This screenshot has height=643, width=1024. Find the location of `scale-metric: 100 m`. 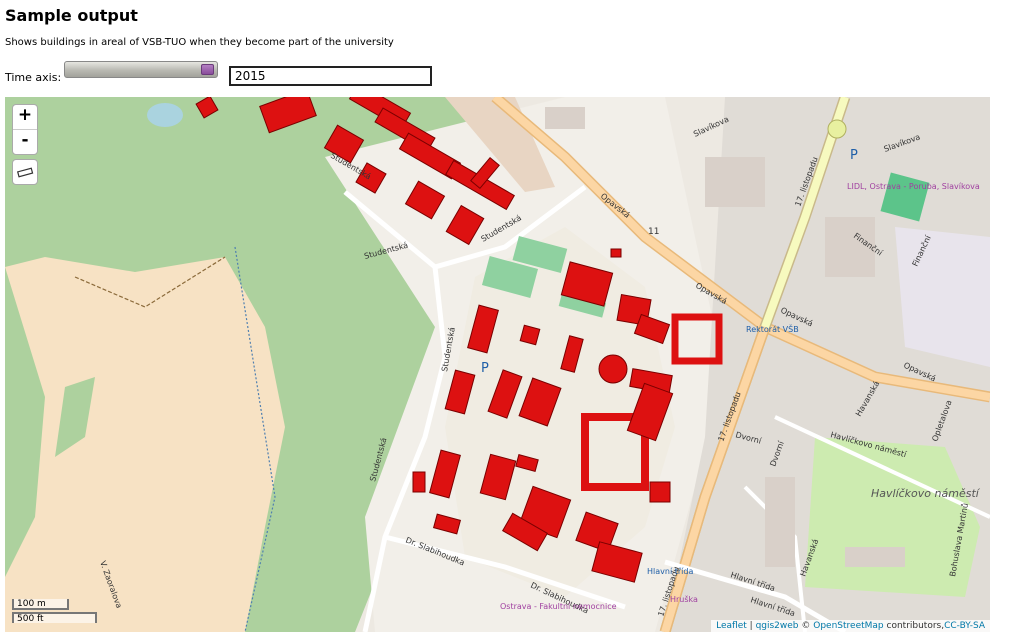

scale-metric: 100 m is located at coordinates (40, 604).